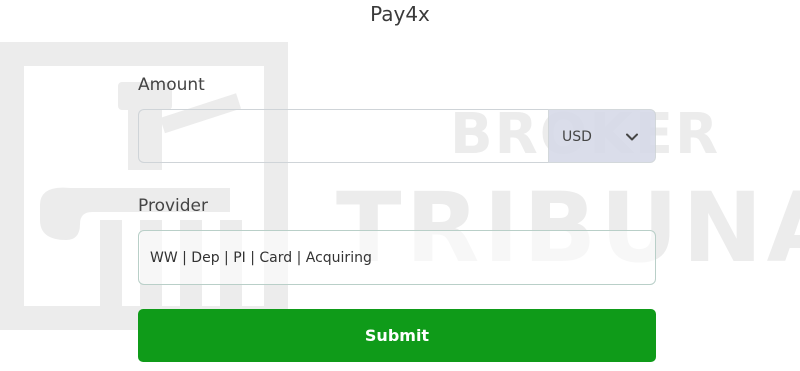 This screenshot has height=371, width=800. I want to click on chevron-down-icon, so click(632, 137).